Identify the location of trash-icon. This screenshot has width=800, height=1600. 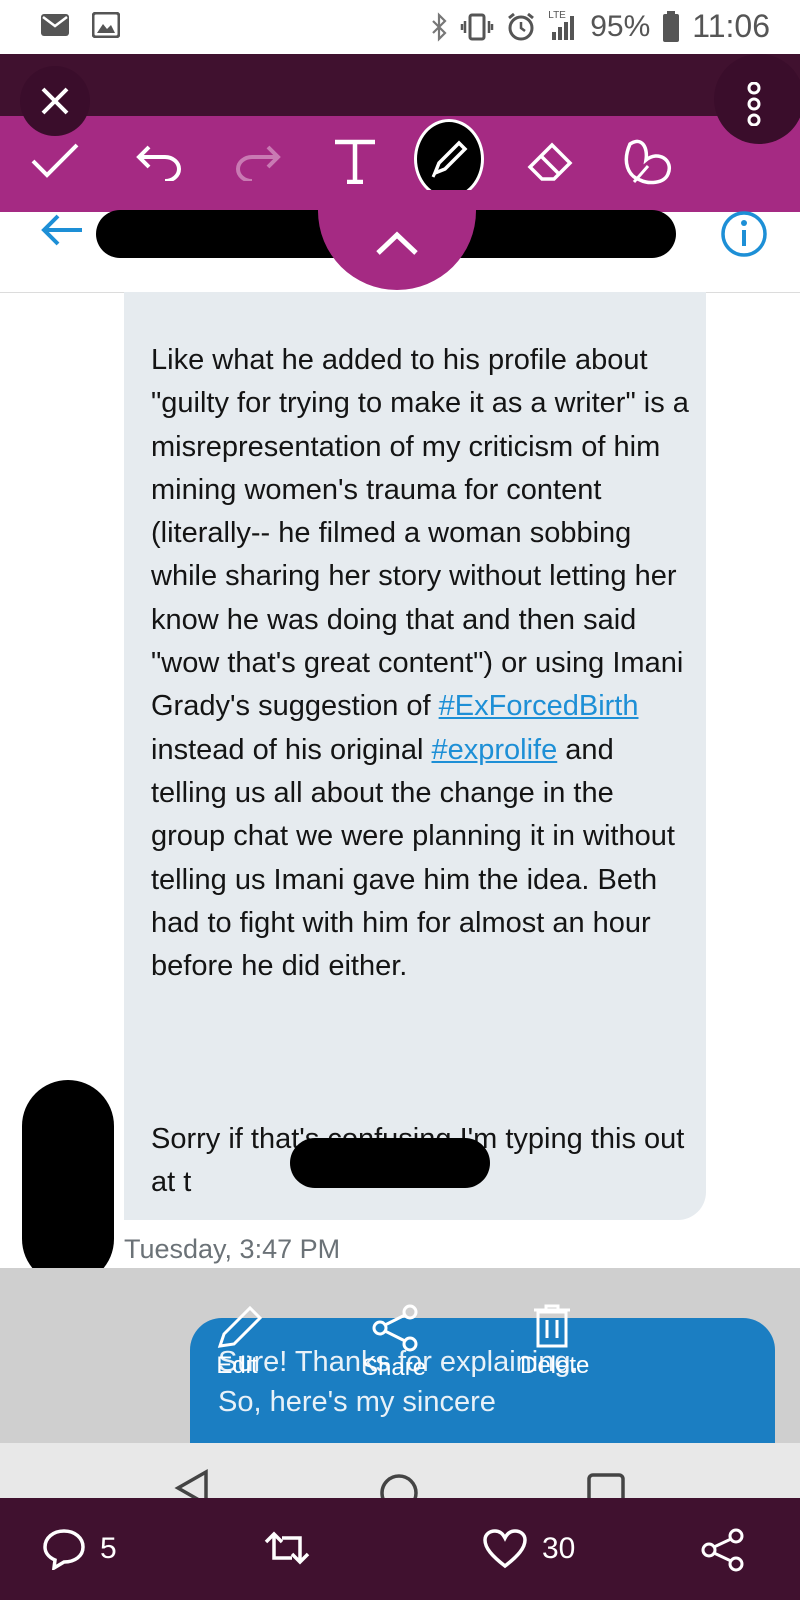
(559, 1327).